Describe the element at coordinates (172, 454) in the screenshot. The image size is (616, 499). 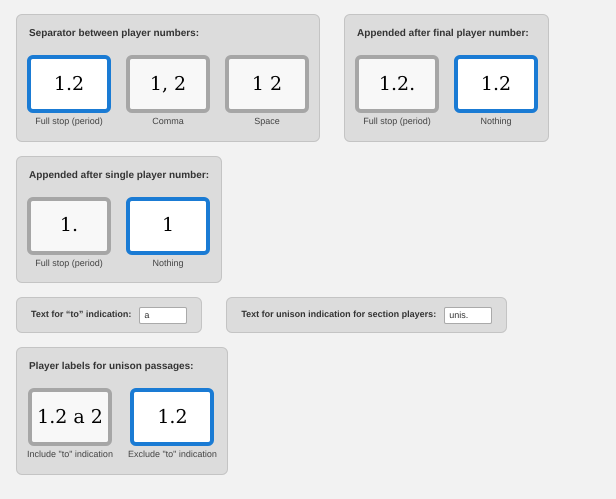
I see `option-label: Exclude "to" indication` at that location.